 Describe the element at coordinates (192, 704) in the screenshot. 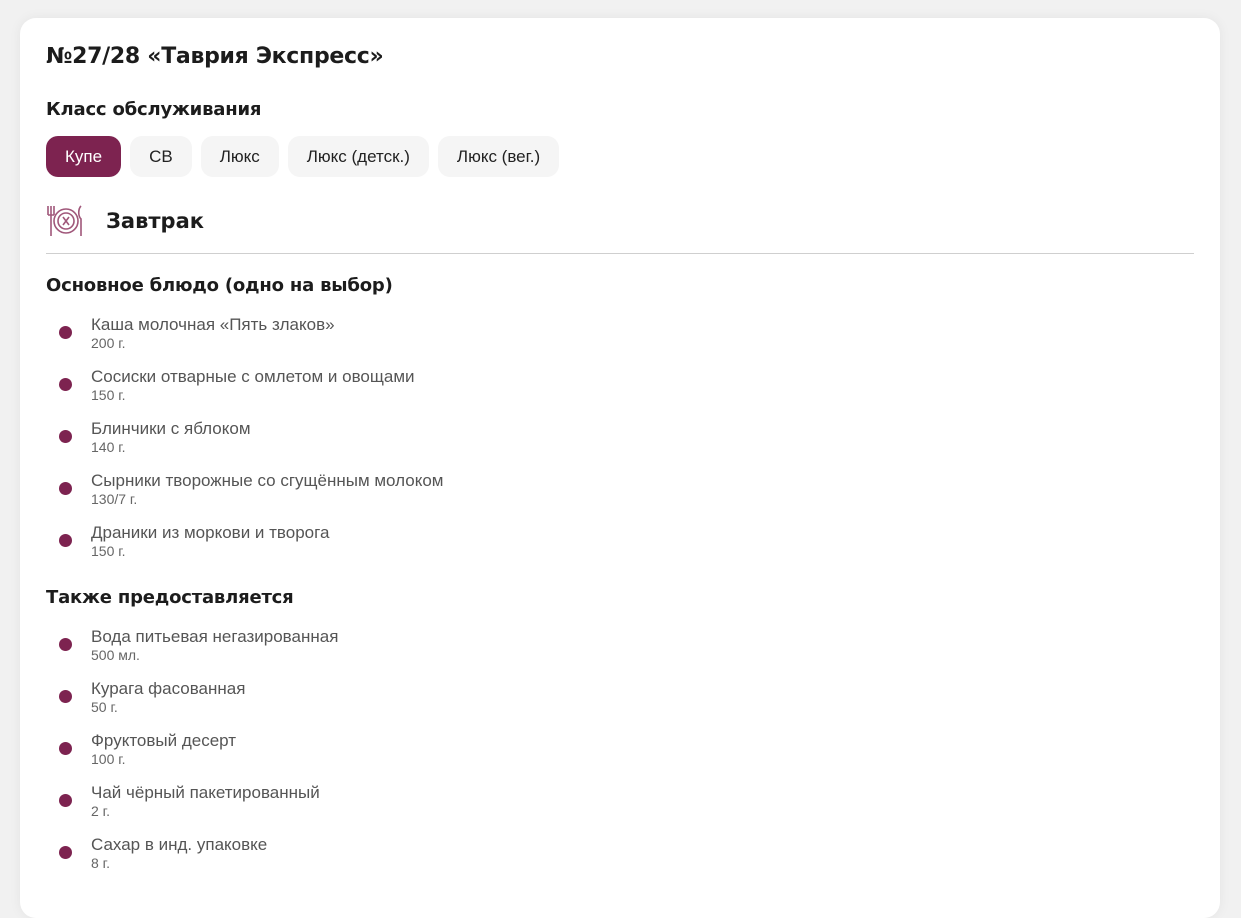

I see `list-item: Курага фасованная 50 г.` at that location.